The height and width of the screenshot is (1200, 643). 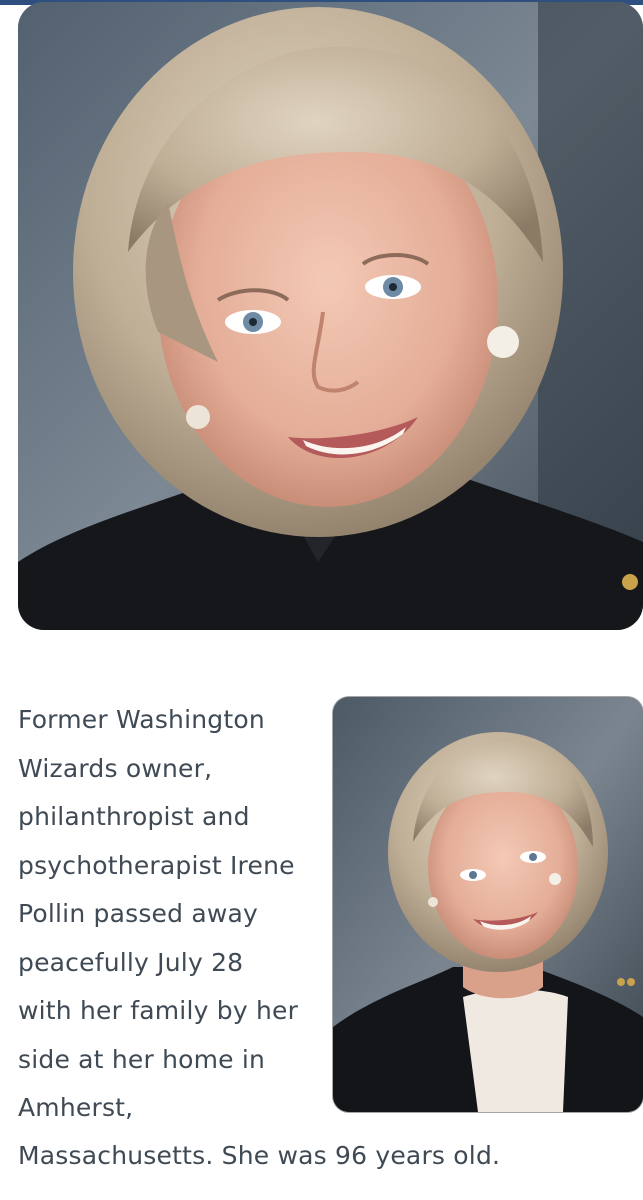 What do you see at coordinates (156, 865) in the screenshot?
I see `article-line: psychotherapist Irene` at bounding box center [156, 865].